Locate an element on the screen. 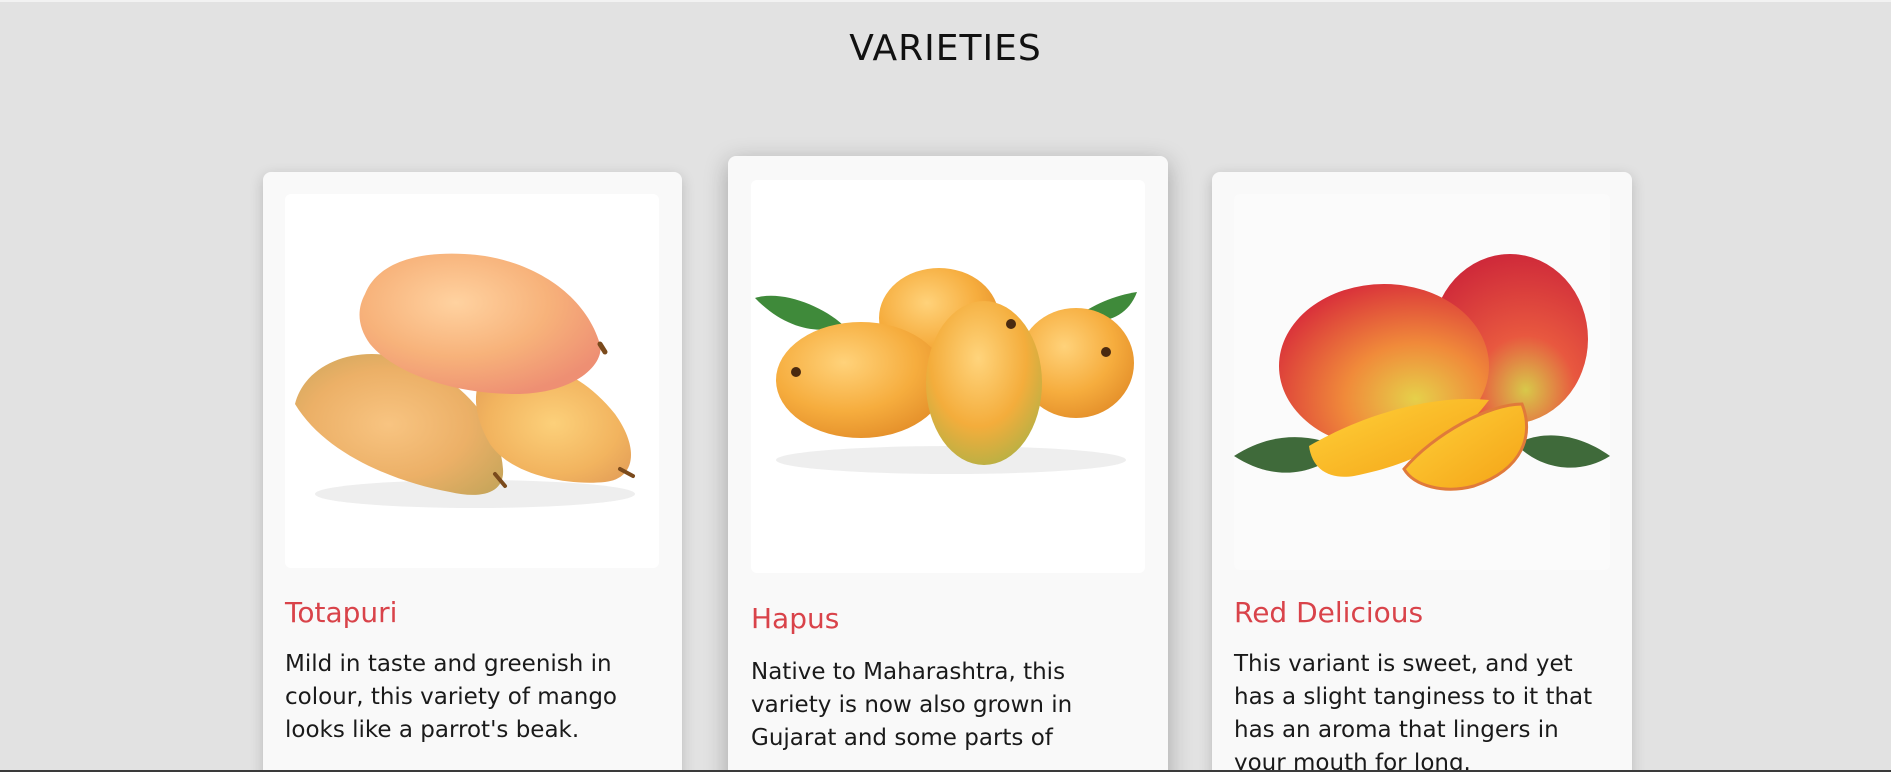 Image resolution: width=1891 pixels, height=772 pixels. totapuri-mango-image is located at coordinates (472, 381).